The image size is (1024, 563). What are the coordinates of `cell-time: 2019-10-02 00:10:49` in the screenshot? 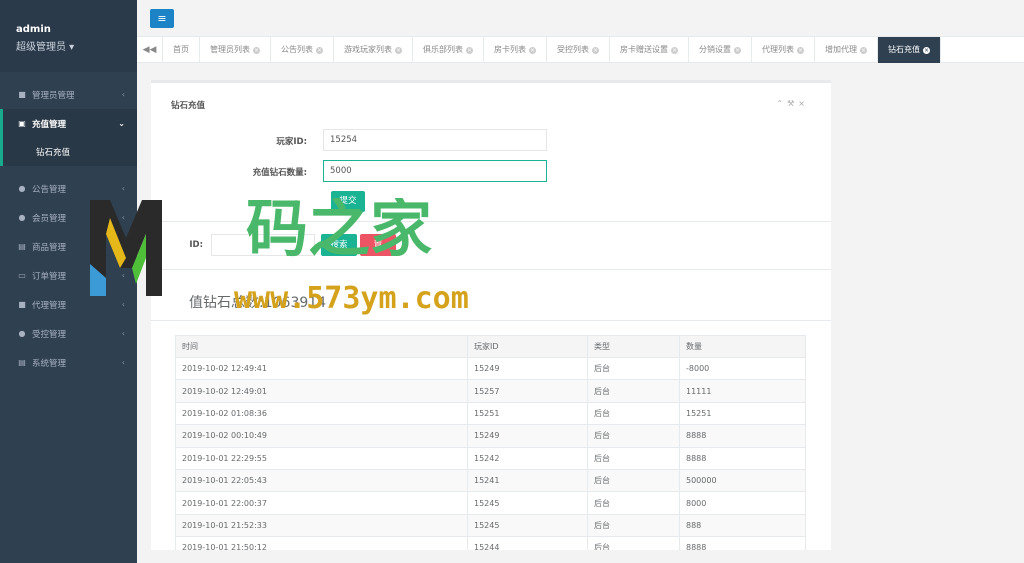 It's located at (321, 436).